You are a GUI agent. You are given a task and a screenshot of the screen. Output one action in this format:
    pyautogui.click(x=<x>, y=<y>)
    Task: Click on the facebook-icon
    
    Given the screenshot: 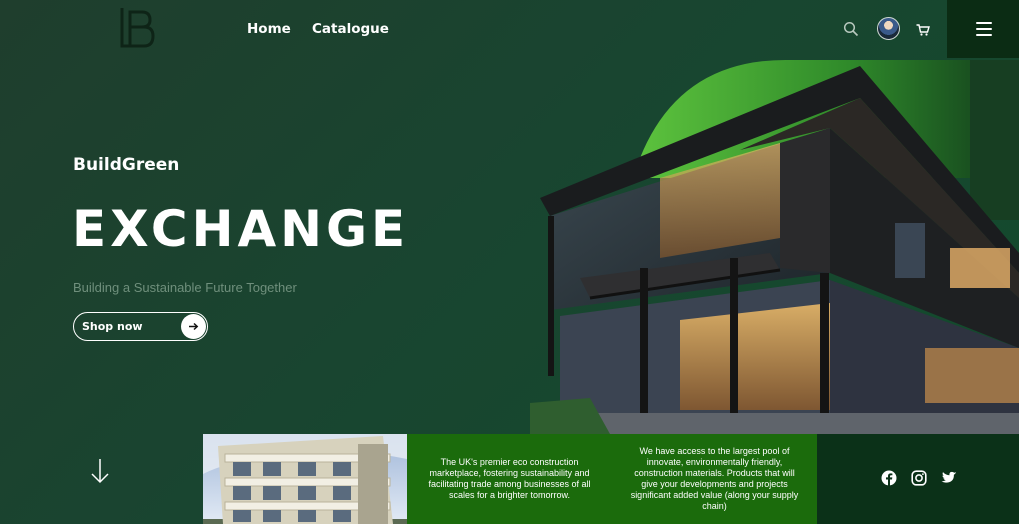 What is the action you would take?
    pyautogui.click(x=889, y=478)
    